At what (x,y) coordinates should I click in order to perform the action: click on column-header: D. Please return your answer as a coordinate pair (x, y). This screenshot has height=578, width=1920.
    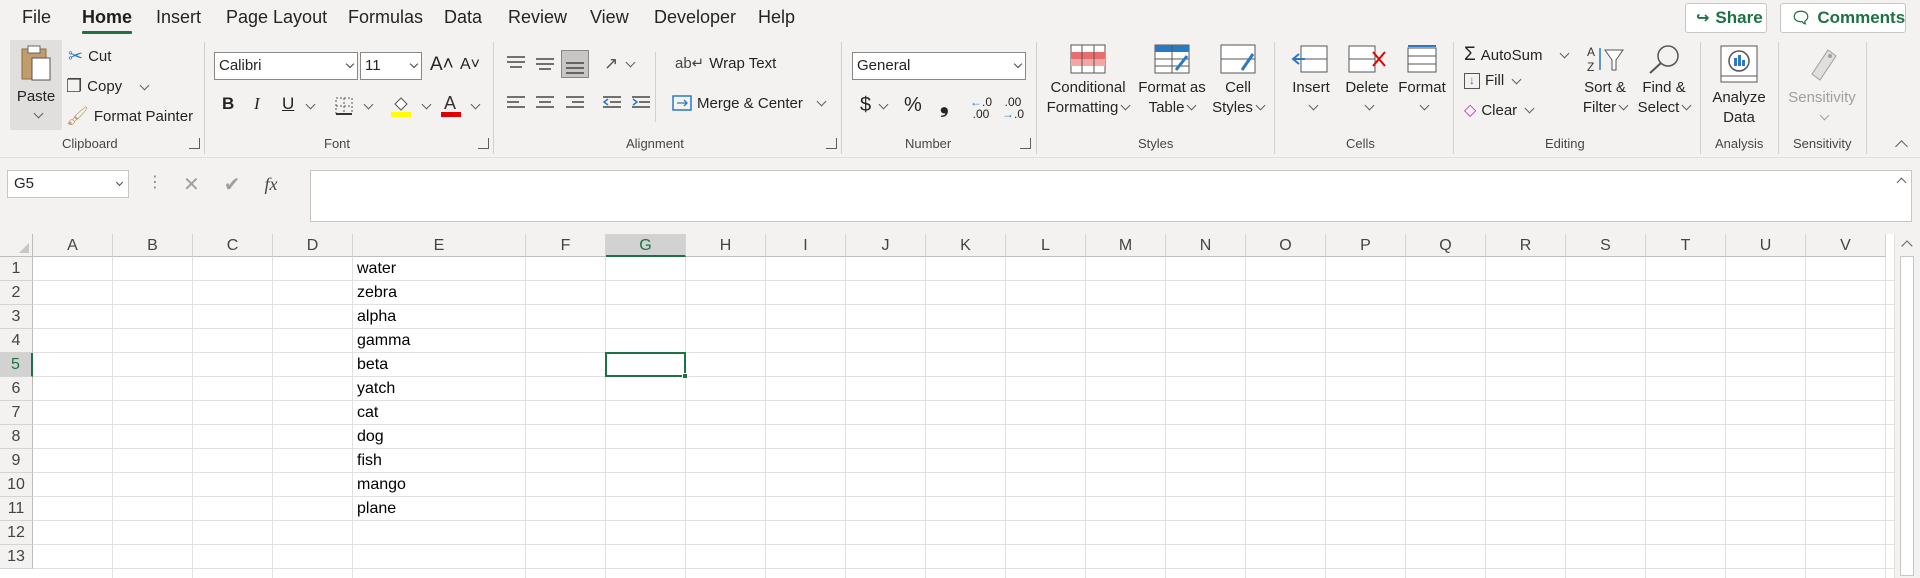
    Looking at the image, I should click on (313, 245).